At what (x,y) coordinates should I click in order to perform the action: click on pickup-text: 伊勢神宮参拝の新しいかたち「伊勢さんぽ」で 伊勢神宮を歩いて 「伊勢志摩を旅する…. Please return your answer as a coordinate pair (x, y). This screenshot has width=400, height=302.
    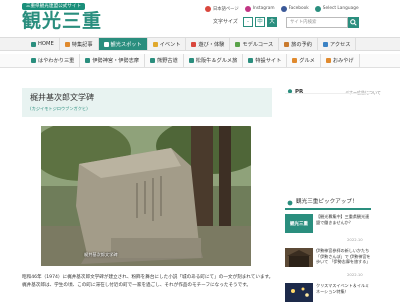
    Looking at the image, I should click on (343, 256).